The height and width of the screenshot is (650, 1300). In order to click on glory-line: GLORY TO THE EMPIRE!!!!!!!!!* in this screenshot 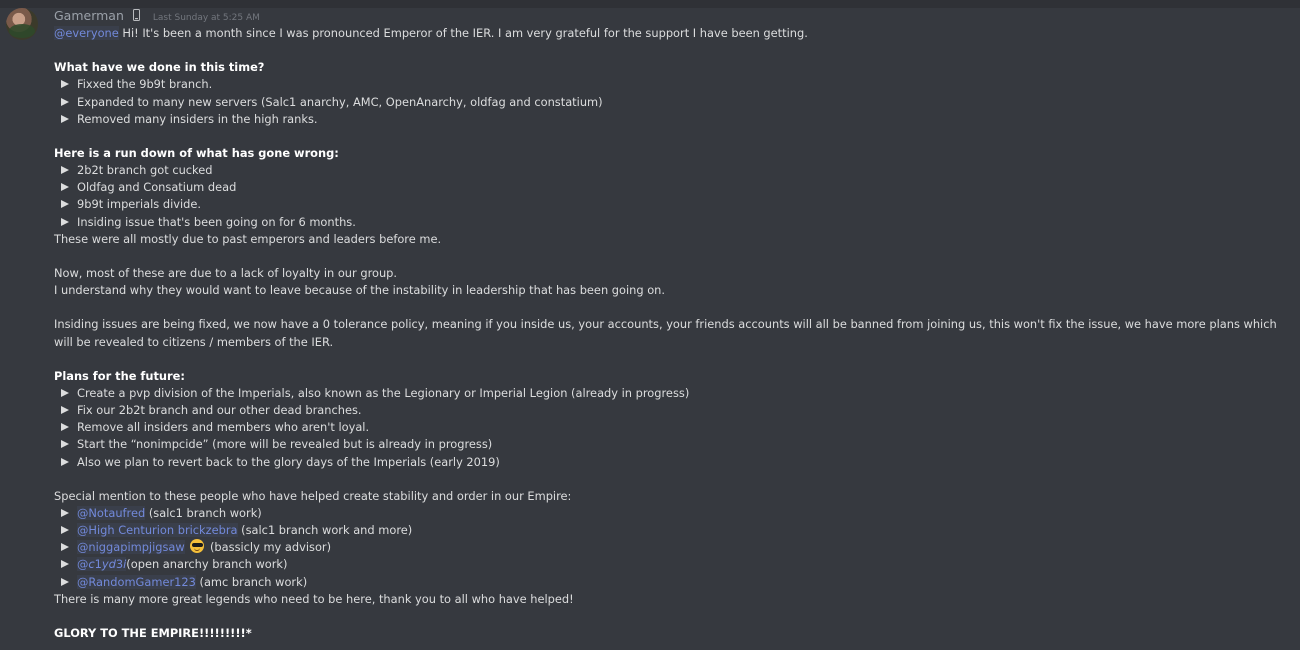, I will do `click(153, 632)`.